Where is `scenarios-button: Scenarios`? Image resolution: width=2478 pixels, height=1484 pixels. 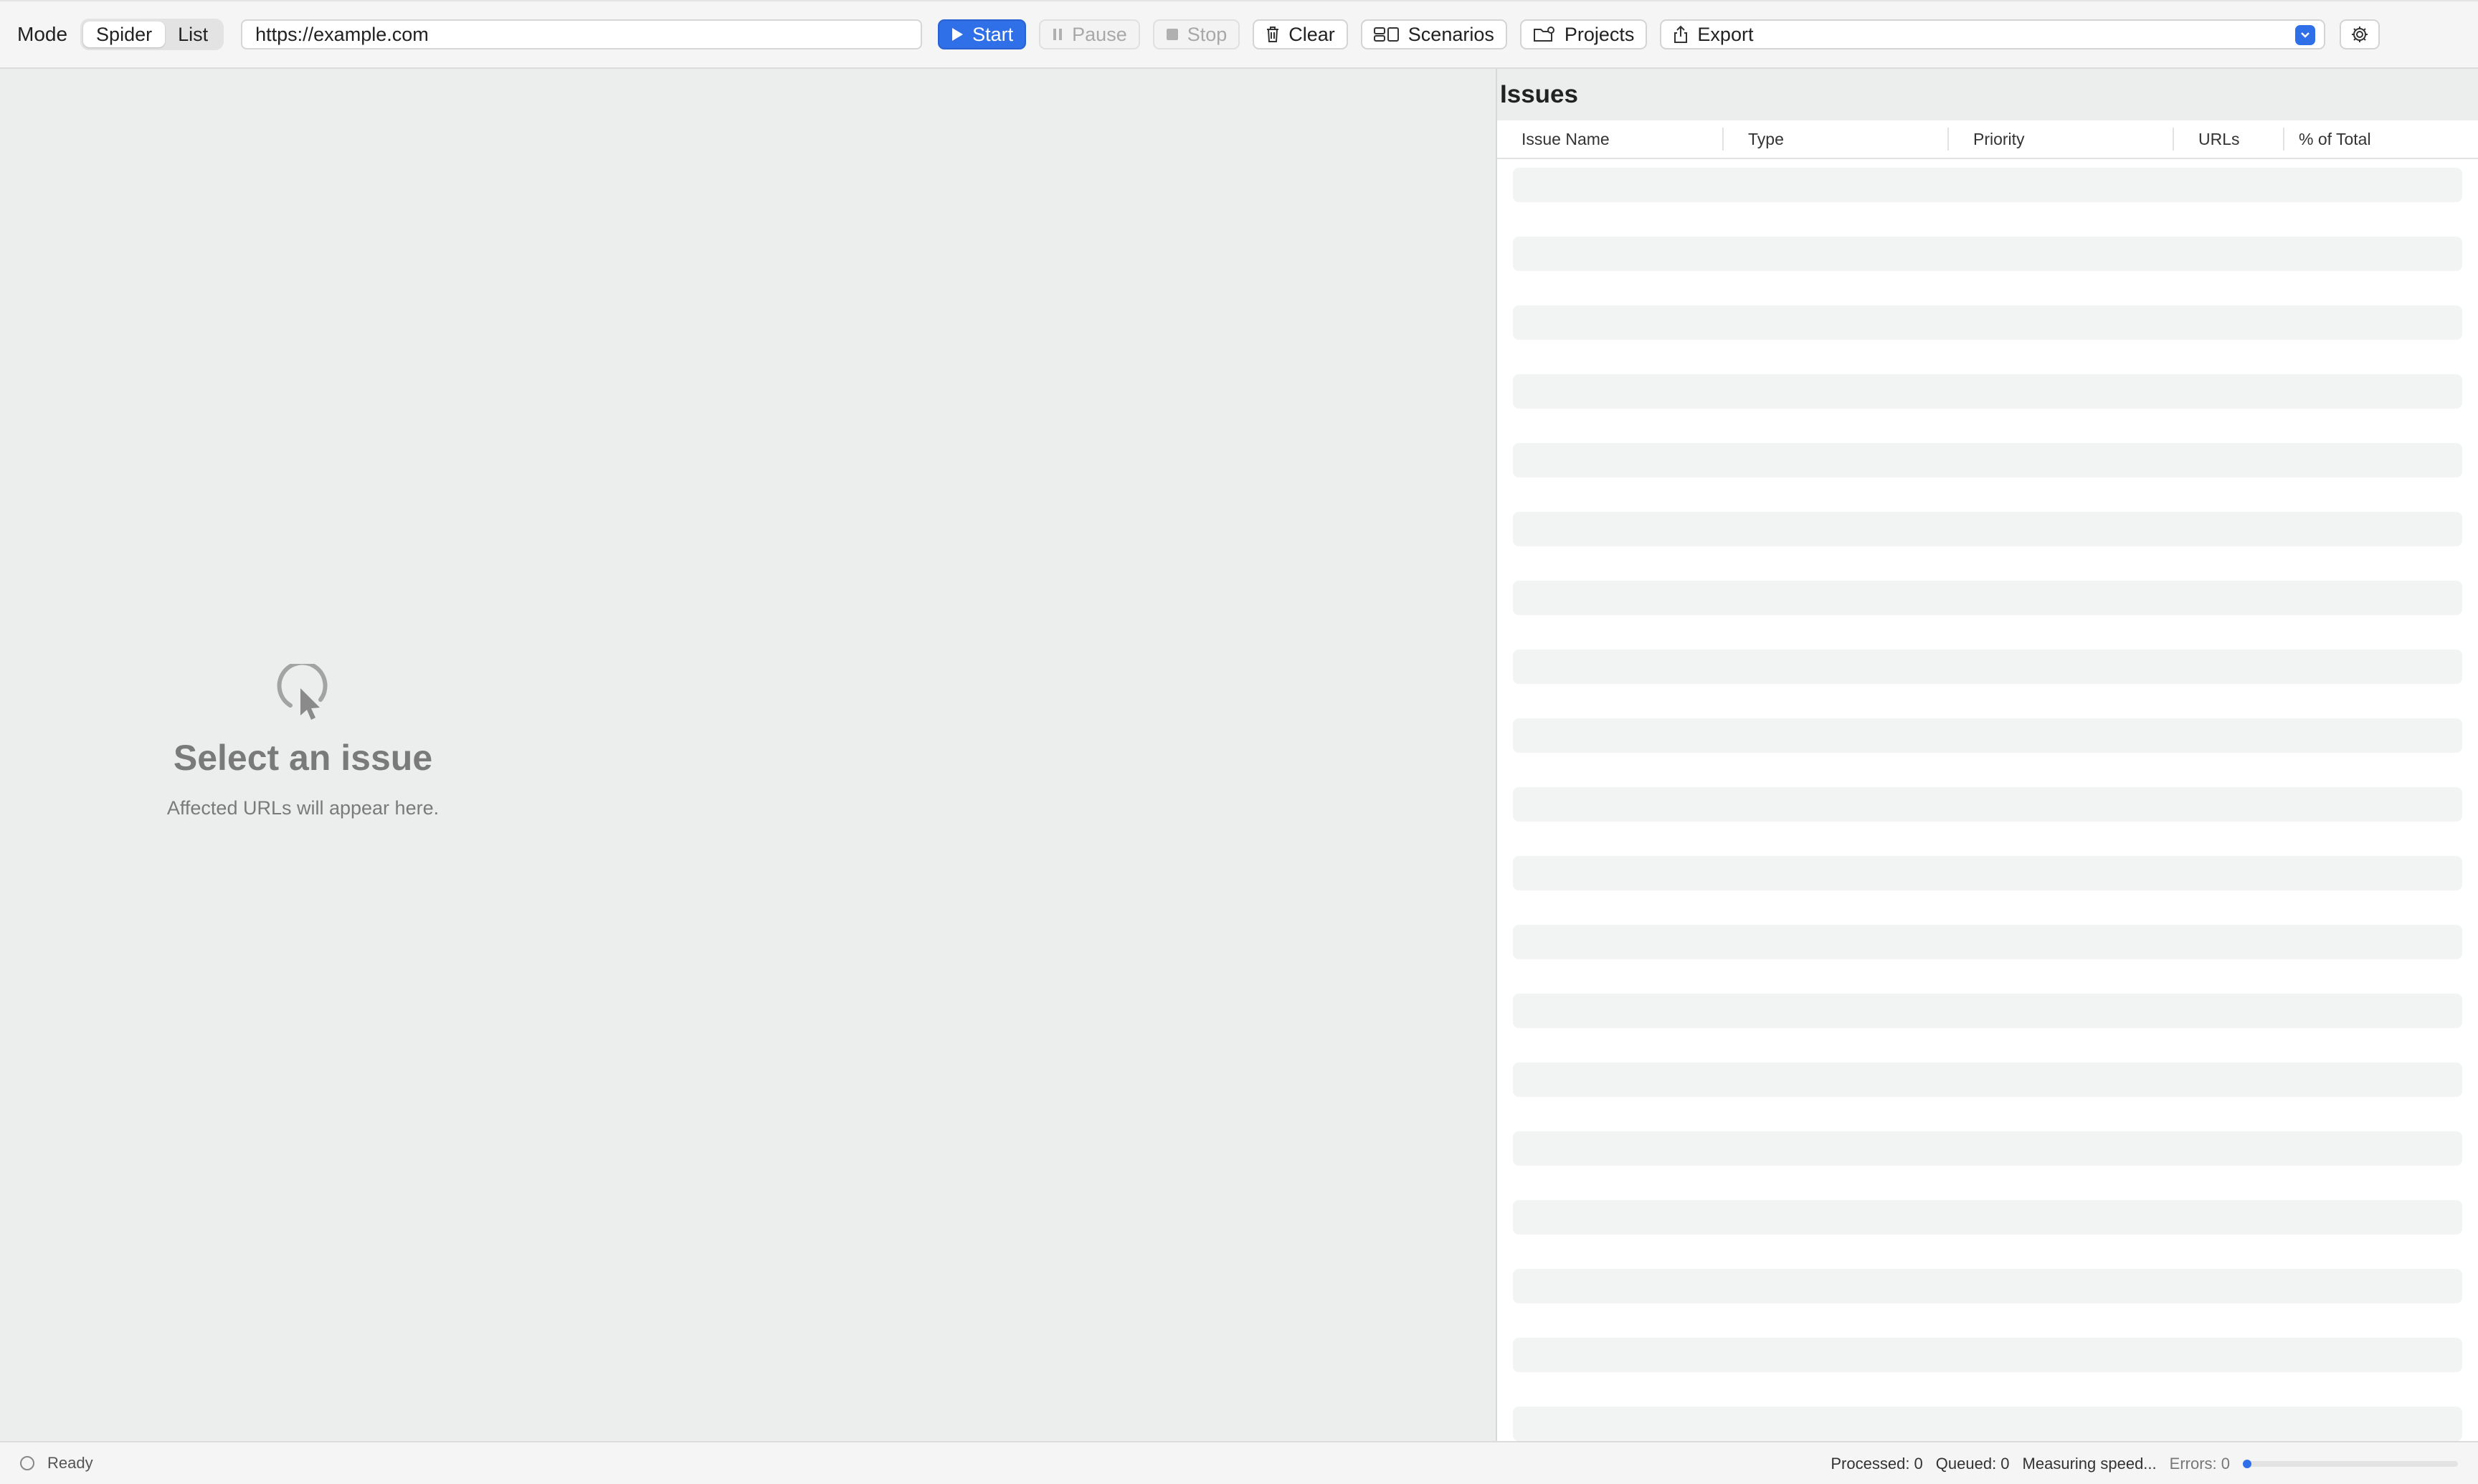 scenarios-button: Scenarios is located at coordinates (1433, 34).